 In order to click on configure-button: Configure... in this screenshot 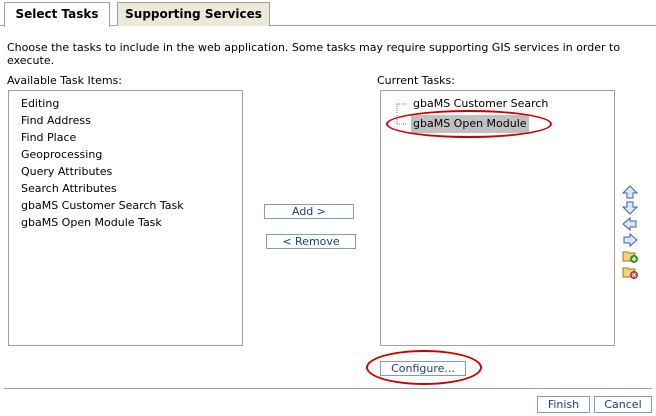, I will do `click(423, 368)`.